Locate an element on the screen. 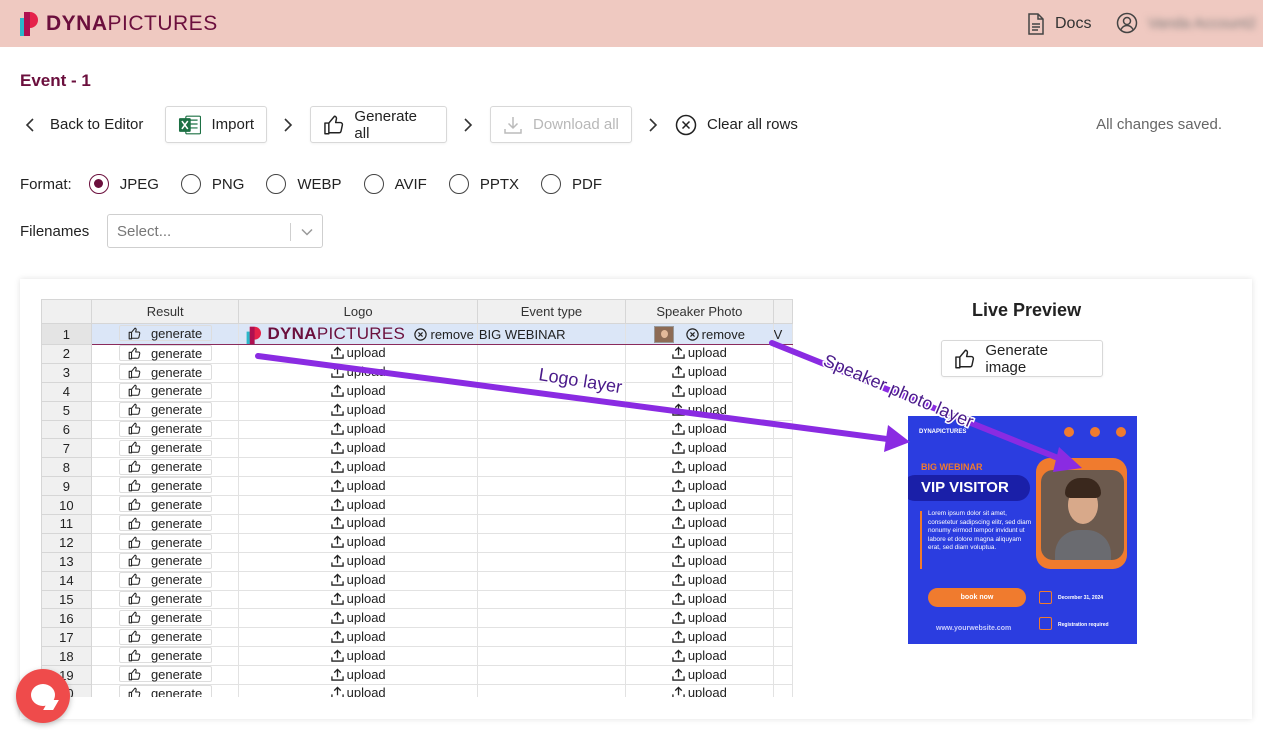 The image size is (1263, 730). table-row: 7 generate upload upload is located at coordinates (417, 448).